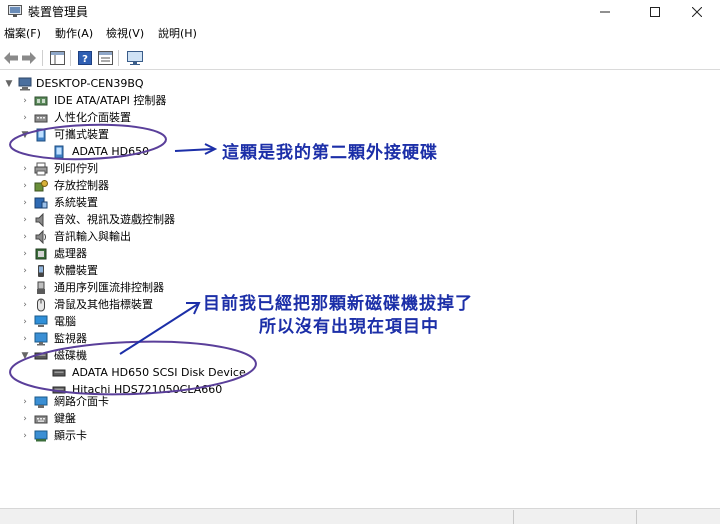 The image size is (720, 524). Describe the element at coordinates (349, 327) in the screenshot. I see `annotation-note-2-line2: 所以沒有出現在項目中` at that location.